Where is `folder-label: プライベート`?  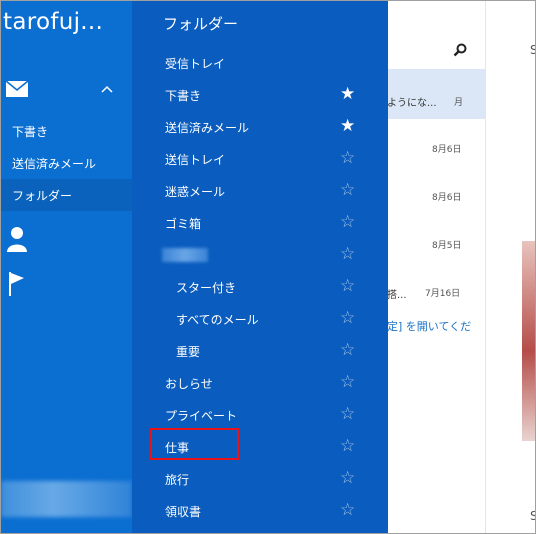
folder-label: プライベート is located at coordinates (201, 416).